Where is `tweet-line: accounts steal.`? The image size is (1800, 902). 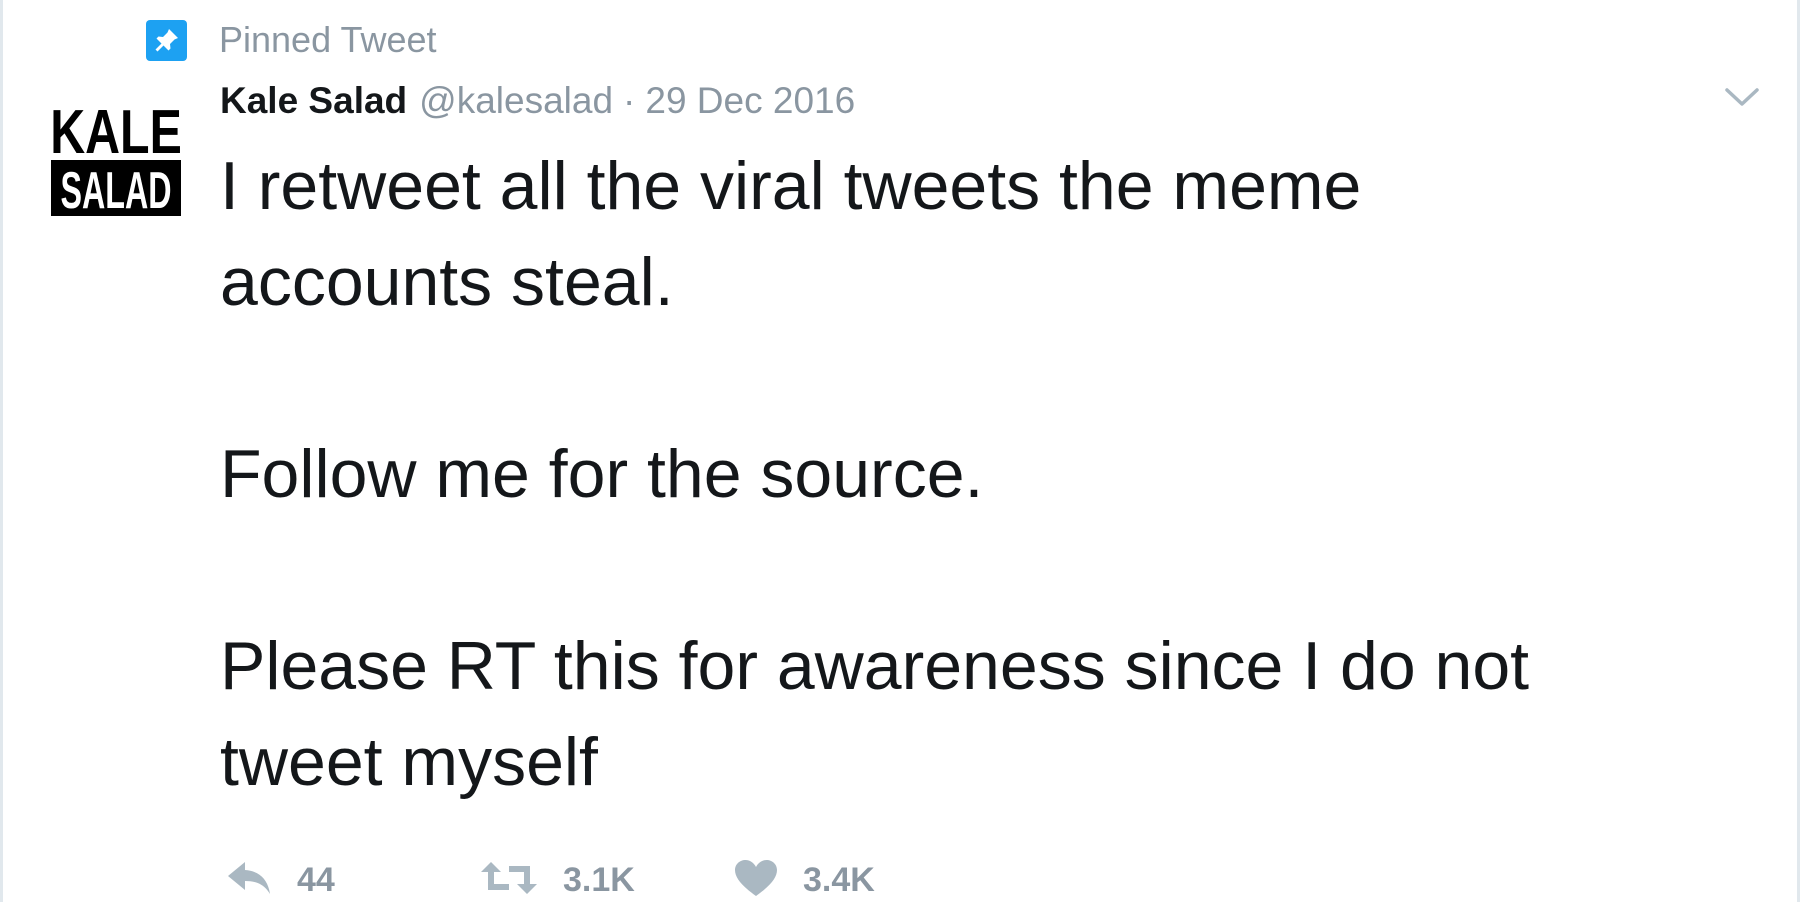
tweet-line: accounts steal. is located at coordinates (447, 282).